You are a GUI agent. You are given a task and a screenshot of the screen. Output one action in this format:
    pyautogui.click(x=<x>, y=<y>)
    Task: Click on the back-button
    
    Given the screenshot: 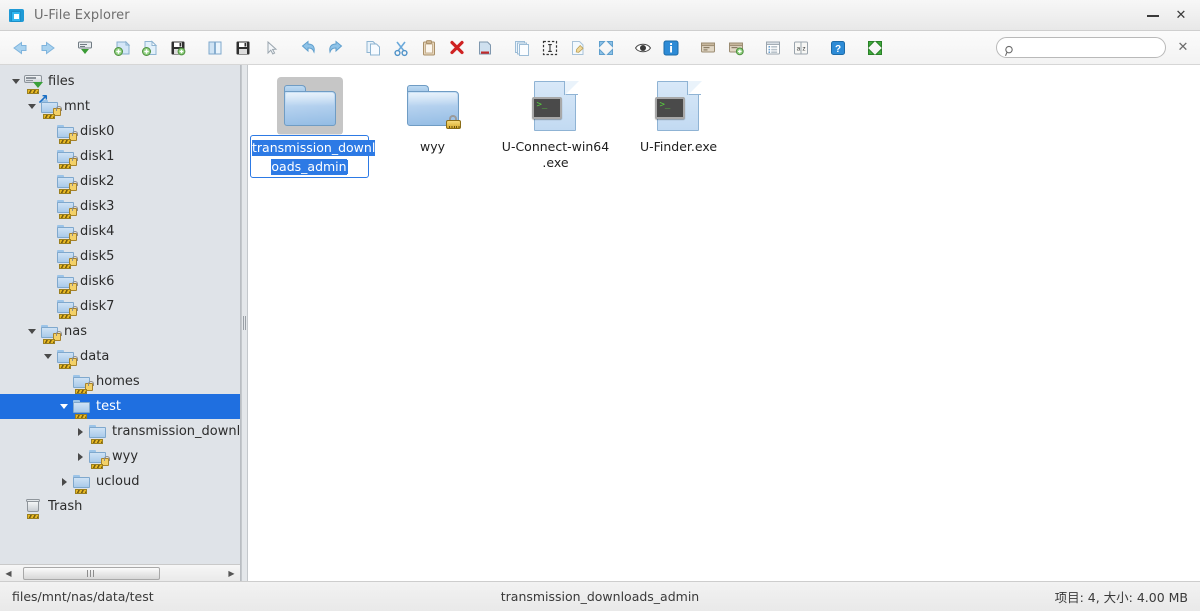 What is the action you would take?
    pyautogui.click(x=20, y=48)
    